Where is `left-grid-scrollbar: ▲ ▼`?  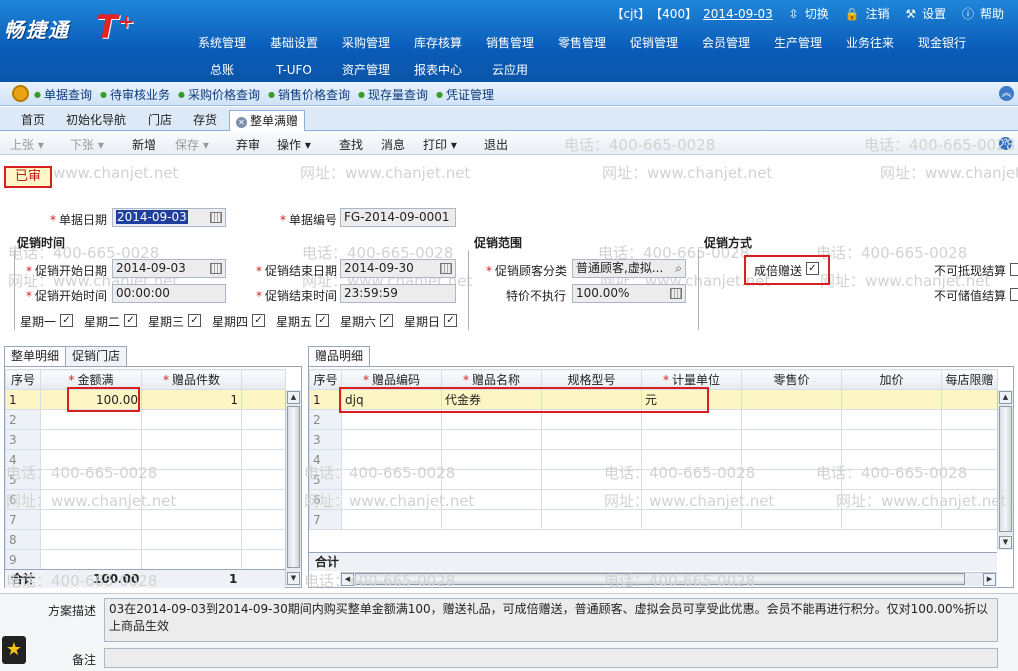
left-grid-scrollbar: ▲ ▼ is located at coordinates (293, 488).